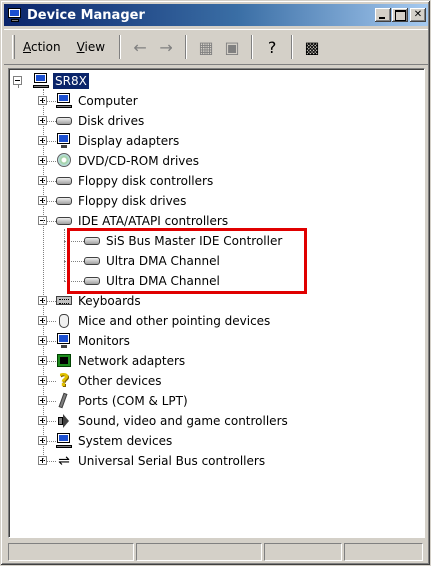  I want to click on tree-node-label: Floppy disk controllers, so click(146, 181).